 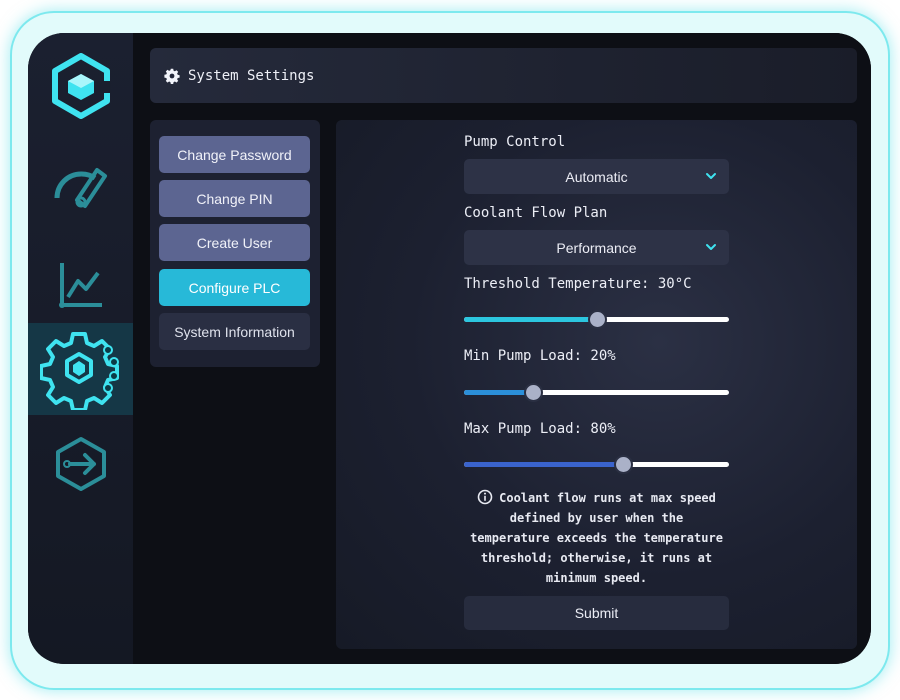 I want to click on sidebar-item-logout, so click(x=80, y=464).